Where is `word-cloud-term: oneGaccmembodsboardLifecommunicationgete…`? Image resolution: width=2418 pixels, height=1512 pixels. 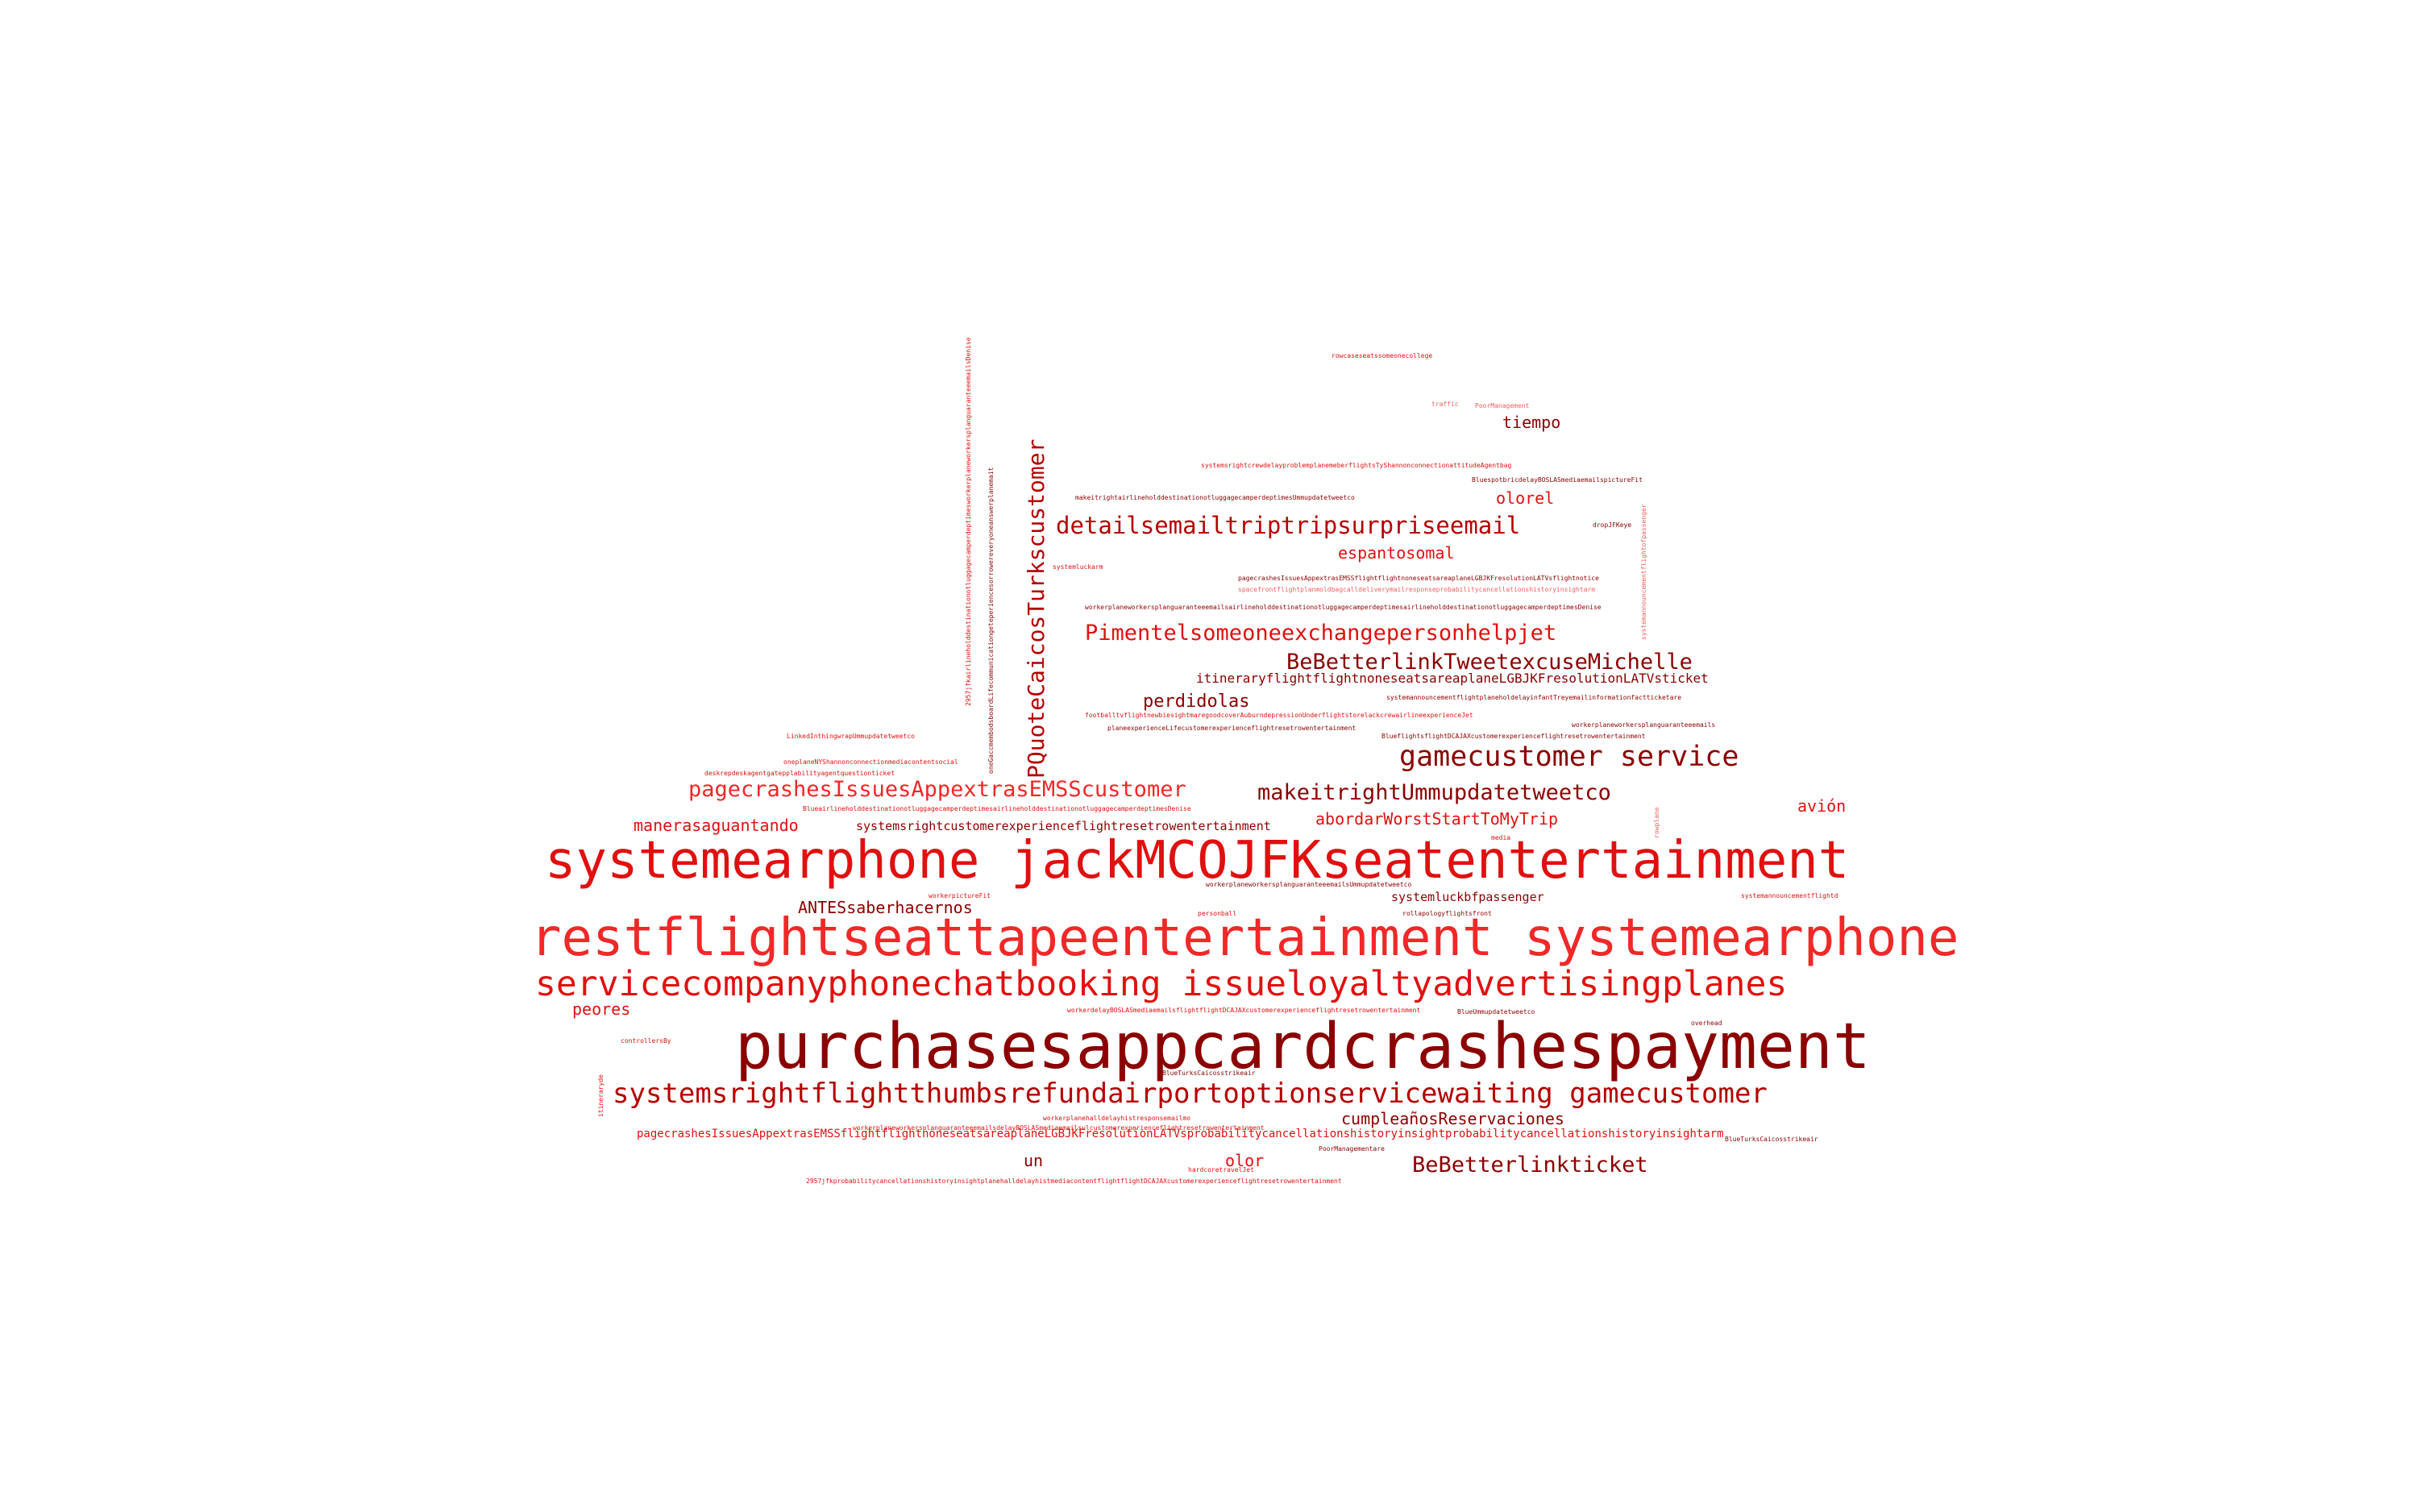 word-cloud-term: oneGaccmembodsboardLifecommunicationgete… is located at coordinates (991, 621).